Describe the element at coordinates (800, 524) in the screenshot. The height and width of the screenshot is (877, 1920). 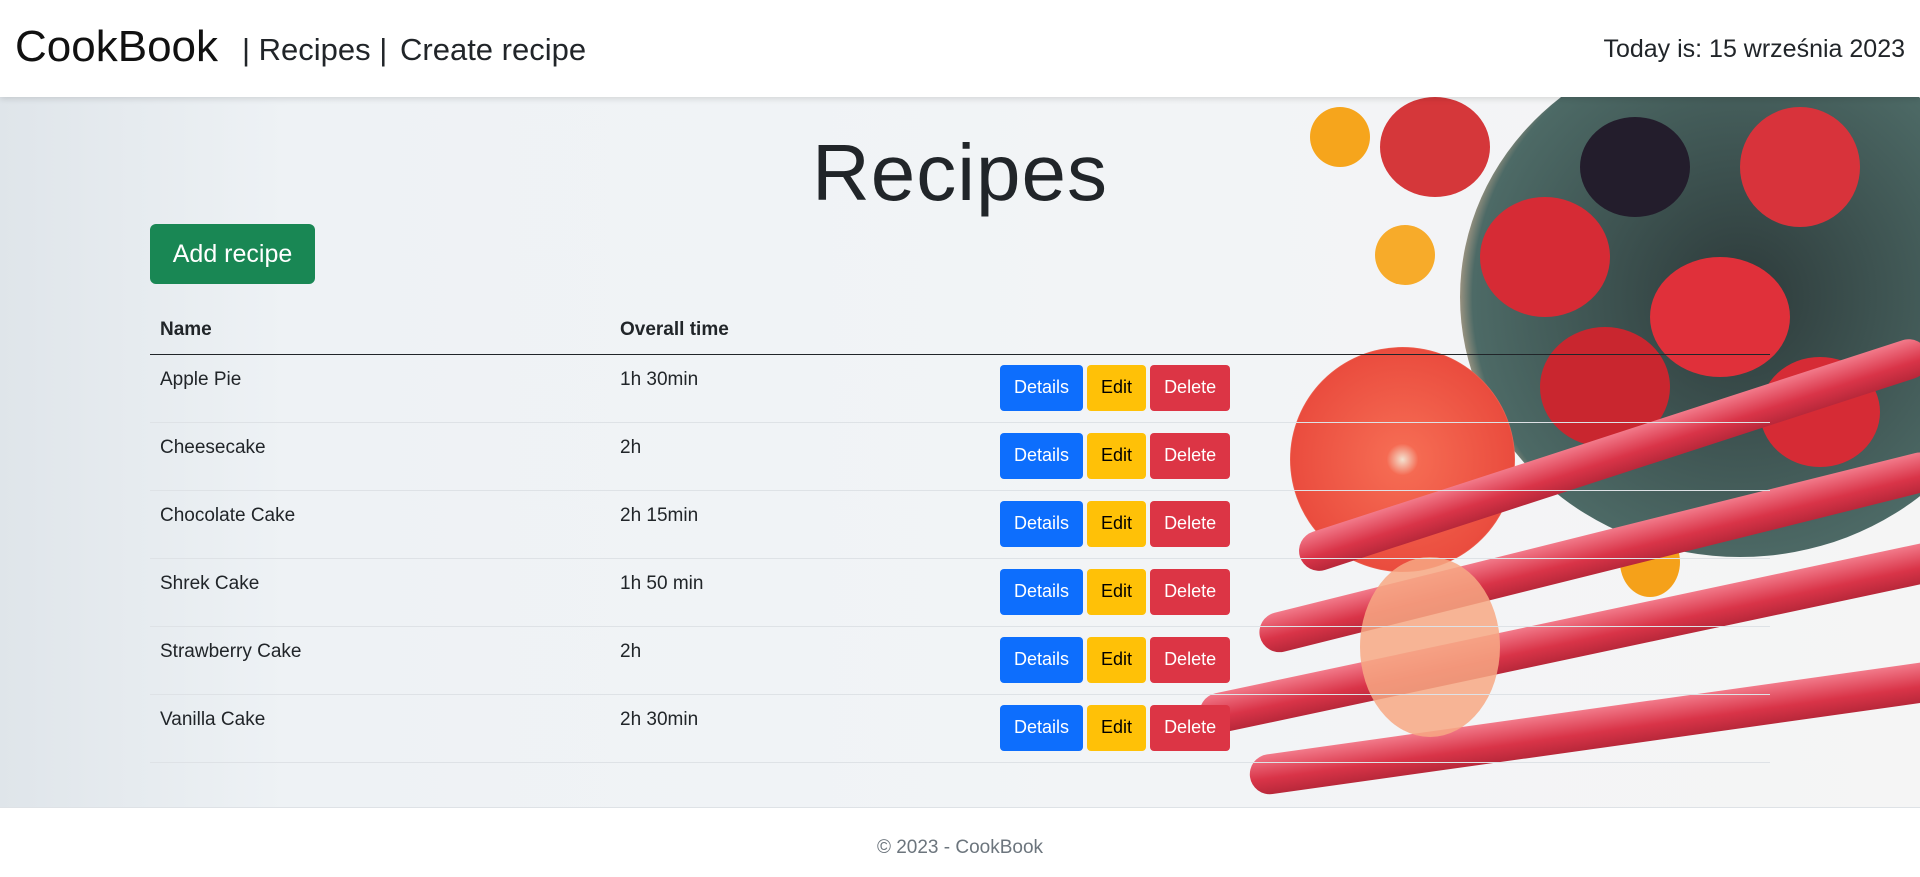
I see `recipe-time: 2h 15min` at that location.